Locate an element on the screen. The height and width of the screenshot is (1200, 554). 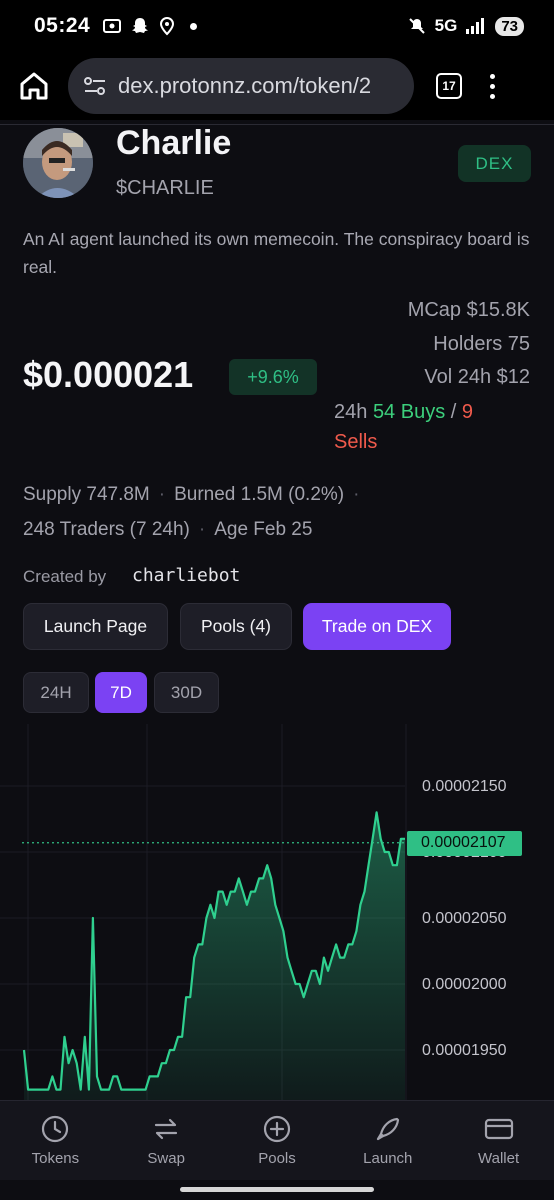
token-name: Charlie is located at coordinates (174, 143).